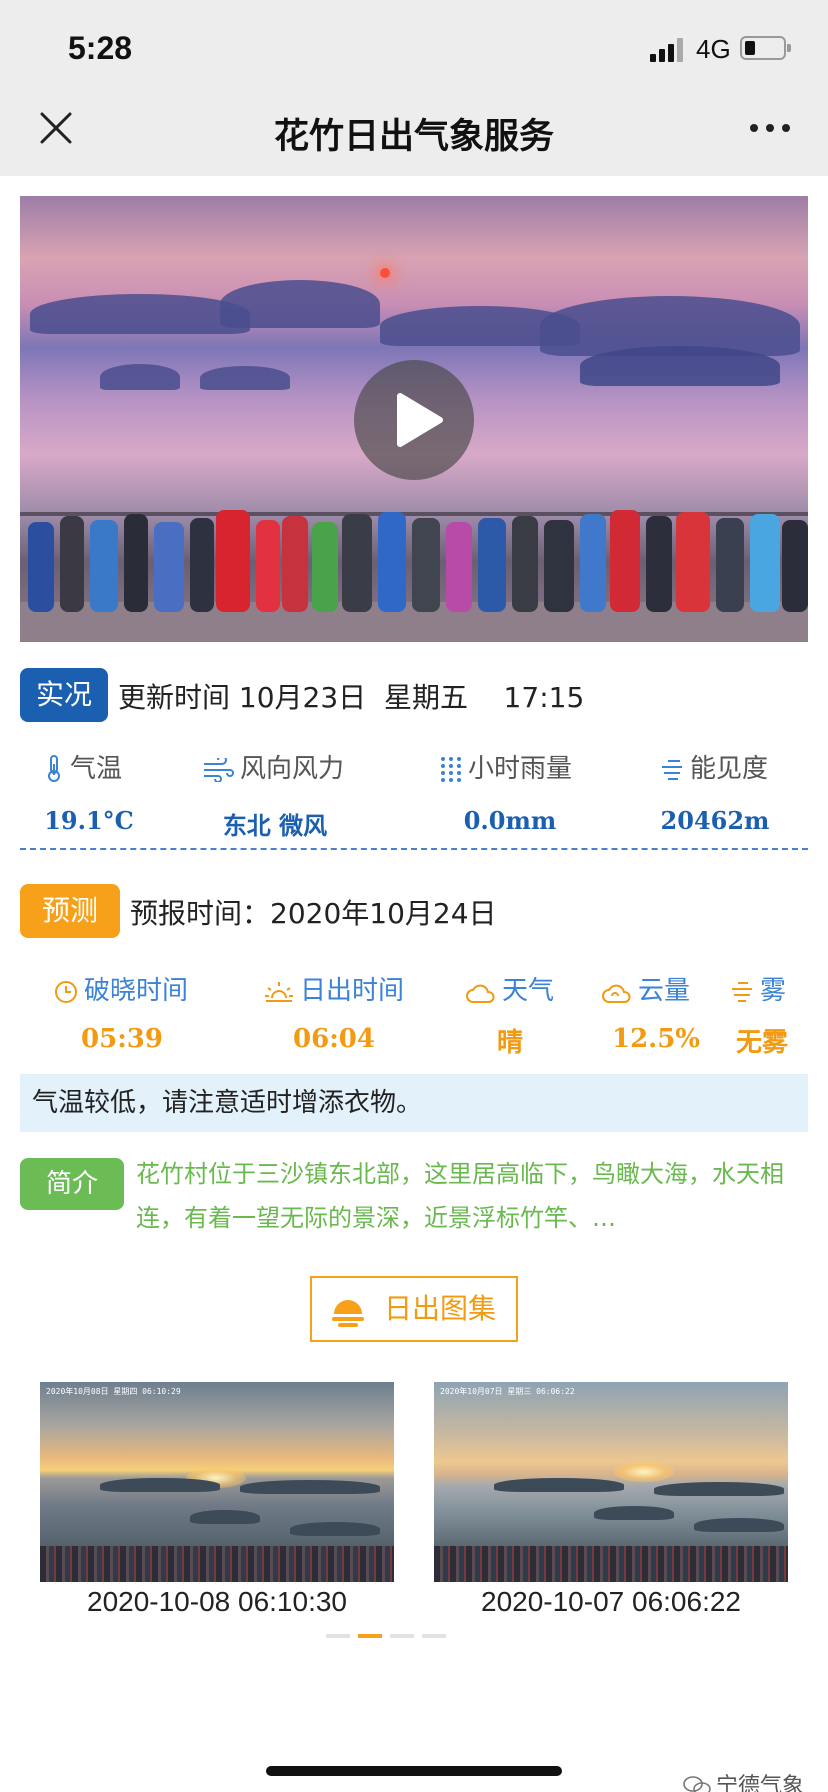 This screenshot has width=828, height=1792. Describe the element at coordinates (351, 697) in the screenshot. I see `update-time: 更新时间 10月23日 星期五 17:15` at that location.